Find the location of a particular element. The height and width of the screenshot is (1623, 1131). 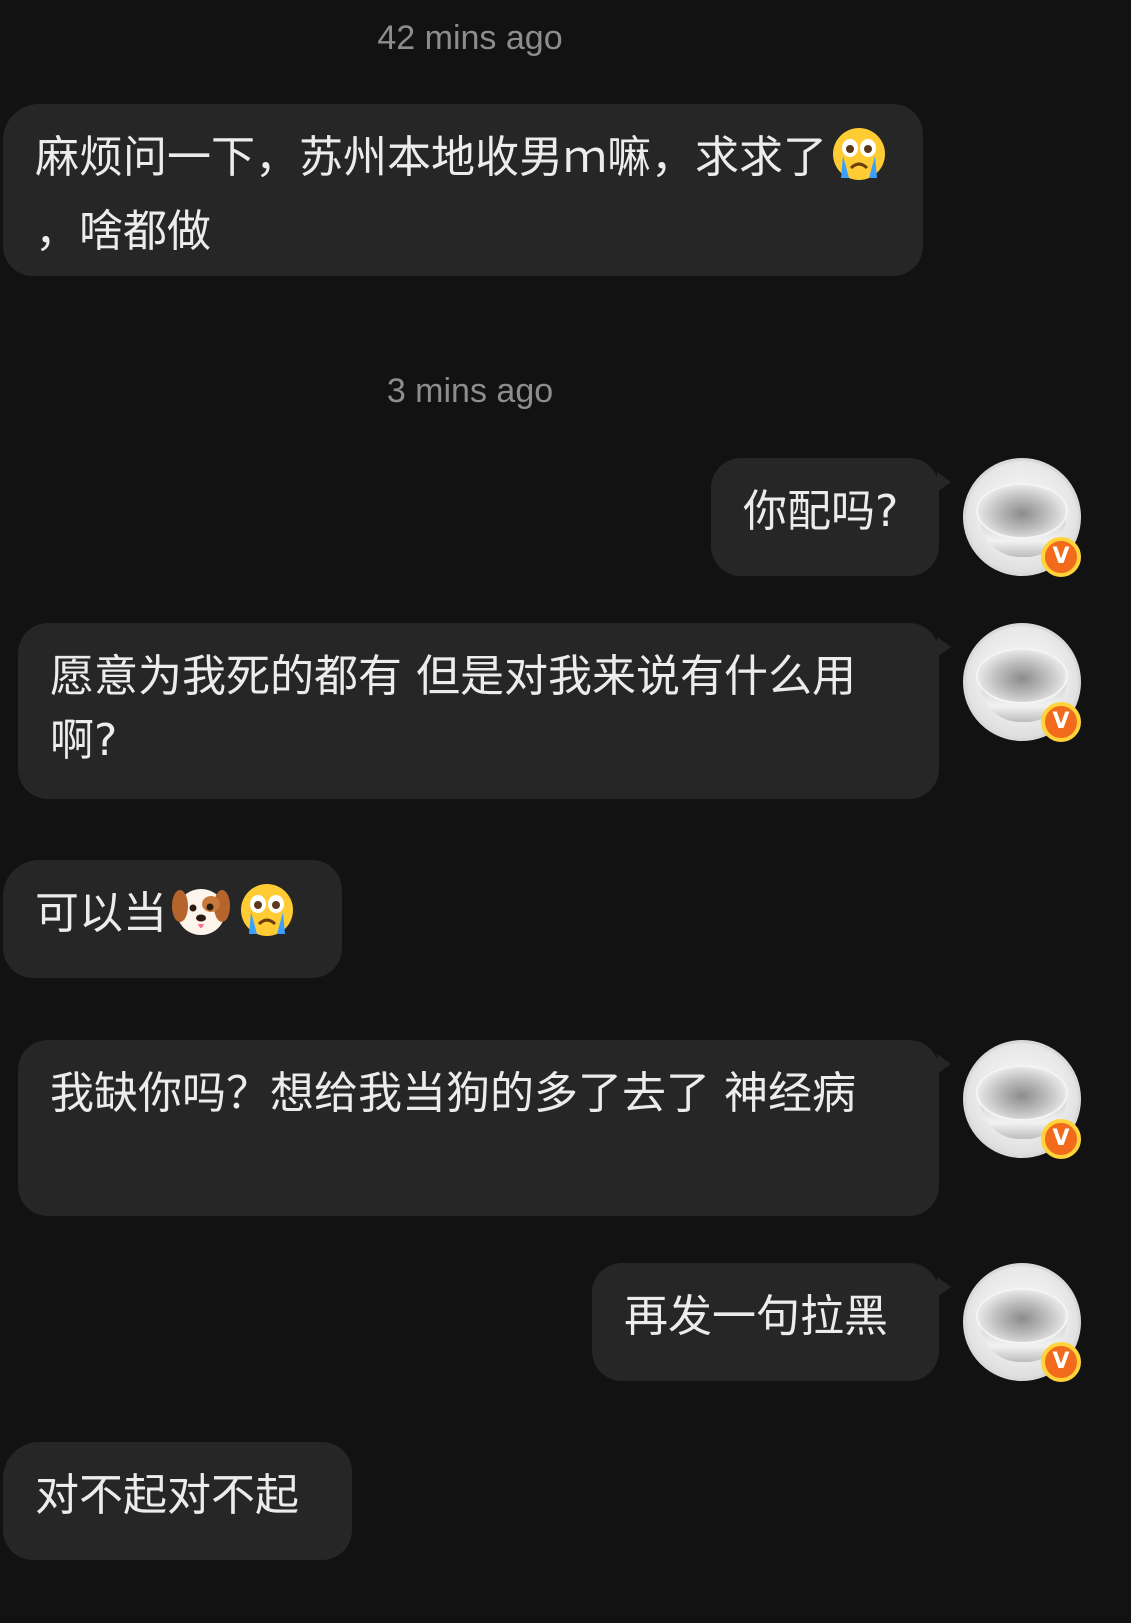

message-bubble-outgoing: 你配吗? is located at coordinates (831, 517).